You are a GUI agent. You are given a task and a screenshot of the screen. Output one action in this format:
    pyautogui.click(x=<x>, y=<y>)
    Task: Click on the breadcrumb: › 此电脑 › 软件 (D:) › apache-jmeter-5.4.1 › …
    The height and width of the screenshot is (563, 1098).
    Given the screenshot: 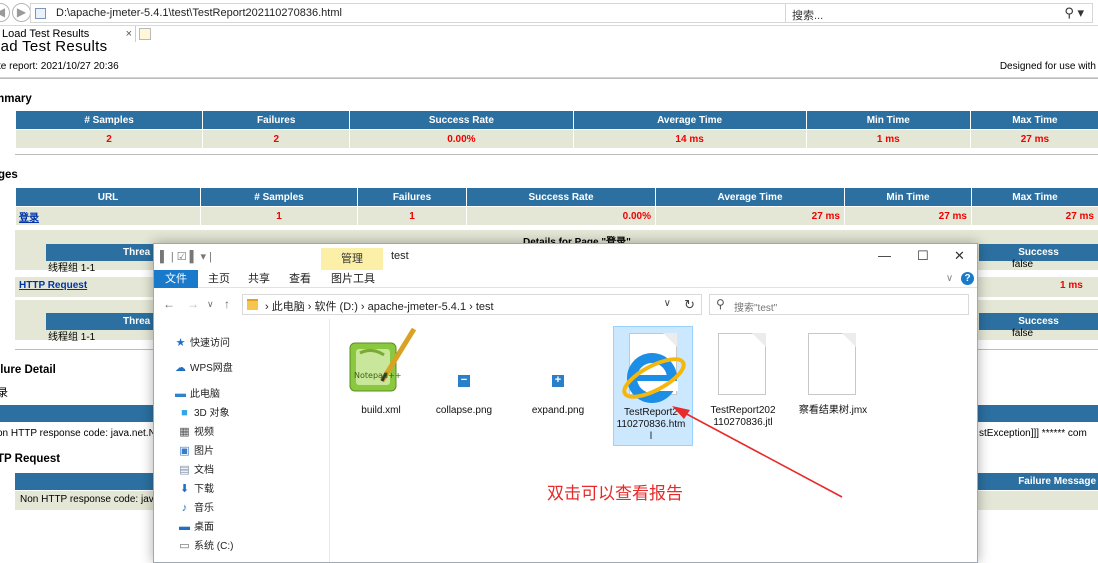 What is the action you would take?
    pyautogui.click(x=472, y=304)
    